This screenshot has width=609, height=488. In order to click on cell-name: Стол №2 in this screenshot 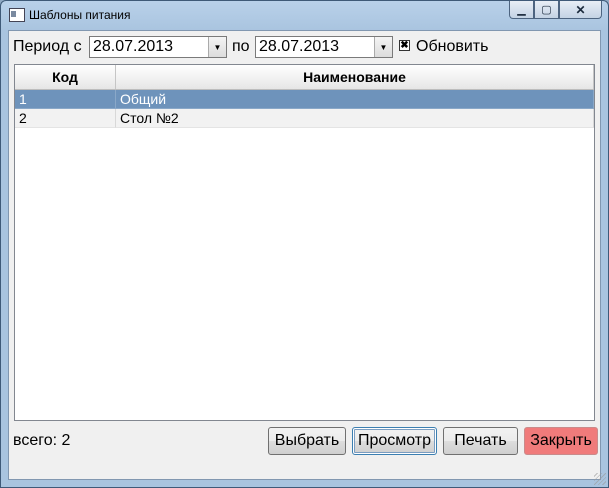, I will do `click(355, 118)`.